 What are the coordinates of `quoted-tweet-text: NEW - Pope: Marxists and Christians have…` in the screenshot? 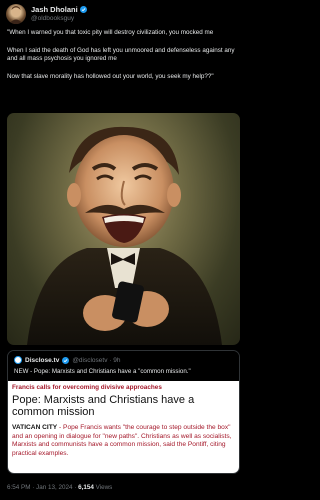 It's located at (102, 371).